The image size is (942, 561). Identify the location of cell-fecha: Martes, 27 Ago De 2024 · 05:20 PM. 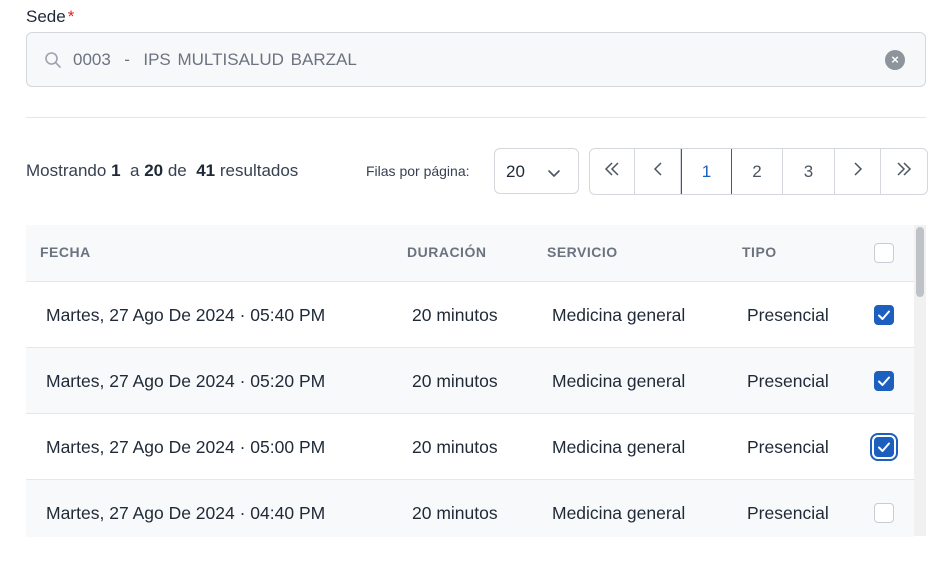
(186, 381).